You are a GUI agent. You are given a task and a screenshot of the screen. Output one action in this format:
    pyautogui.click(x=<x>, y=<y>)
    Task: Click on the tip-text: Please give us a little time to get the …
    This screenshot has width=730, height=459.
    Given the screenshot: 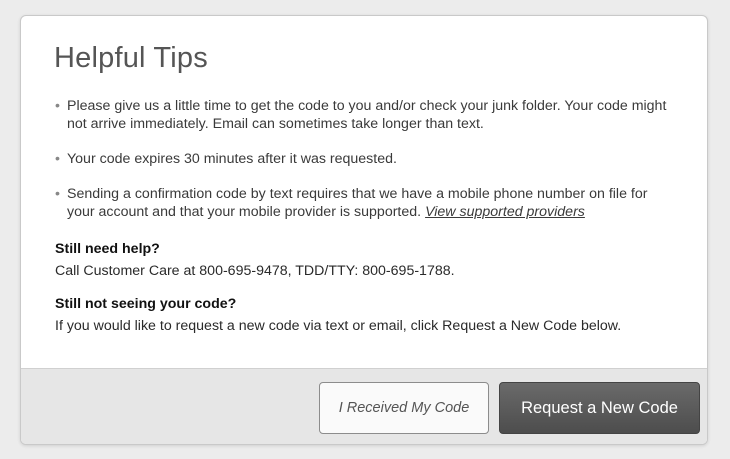 What is the action you would take?
    pyautogui.click(x=367, y=115)
    